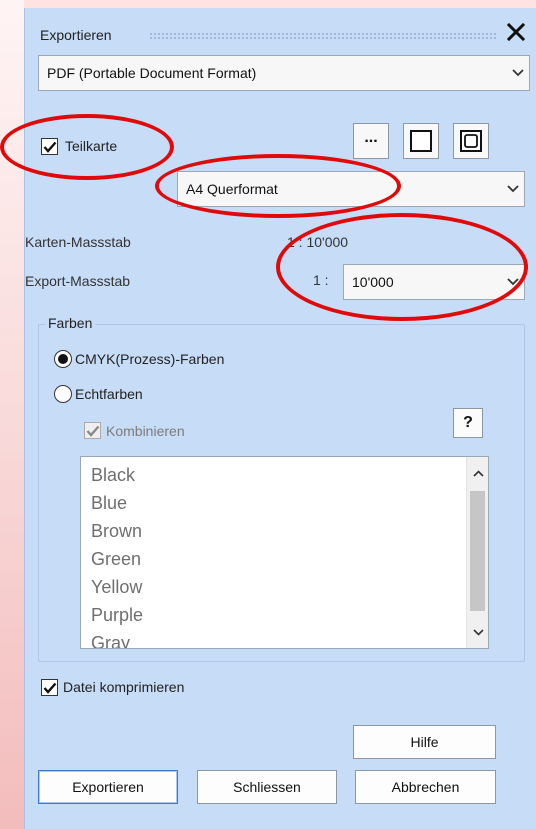 This screenshot has width=536, height=829. Describe the element at coordinates (117, 615) in the screenshot. I see `color-list-item: Purple` at that location.